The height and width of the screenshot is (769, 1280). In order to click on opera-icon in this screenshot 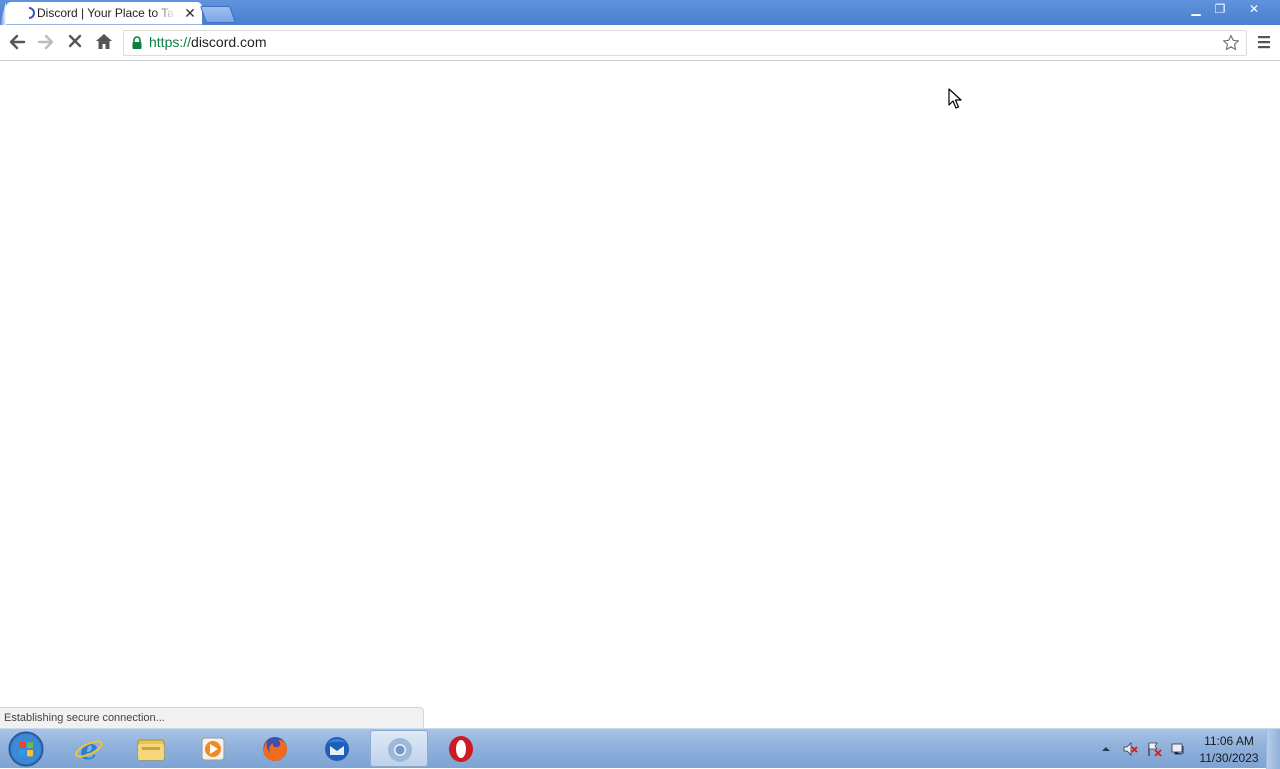, I will do `click(461, 749)`.